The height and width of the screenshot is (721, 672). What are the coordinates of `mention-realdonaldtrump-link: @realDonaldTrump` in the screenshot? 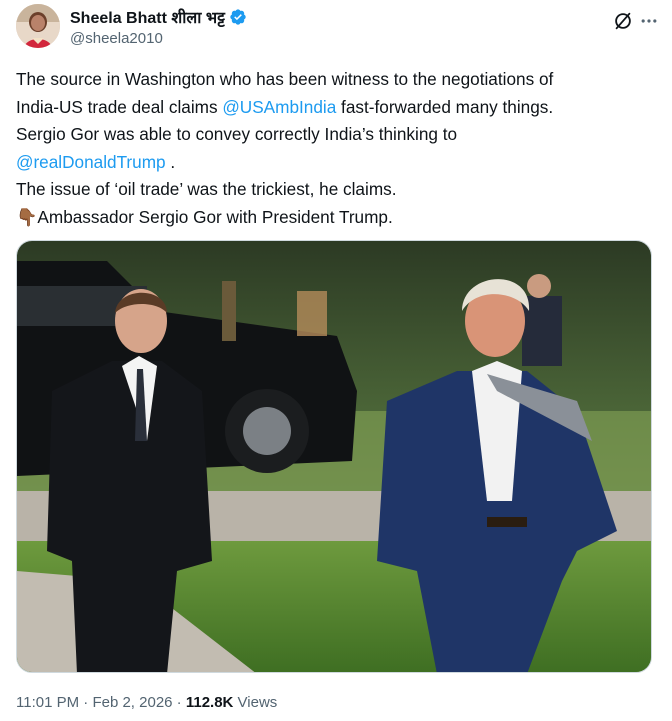 It's located at (91, 162).